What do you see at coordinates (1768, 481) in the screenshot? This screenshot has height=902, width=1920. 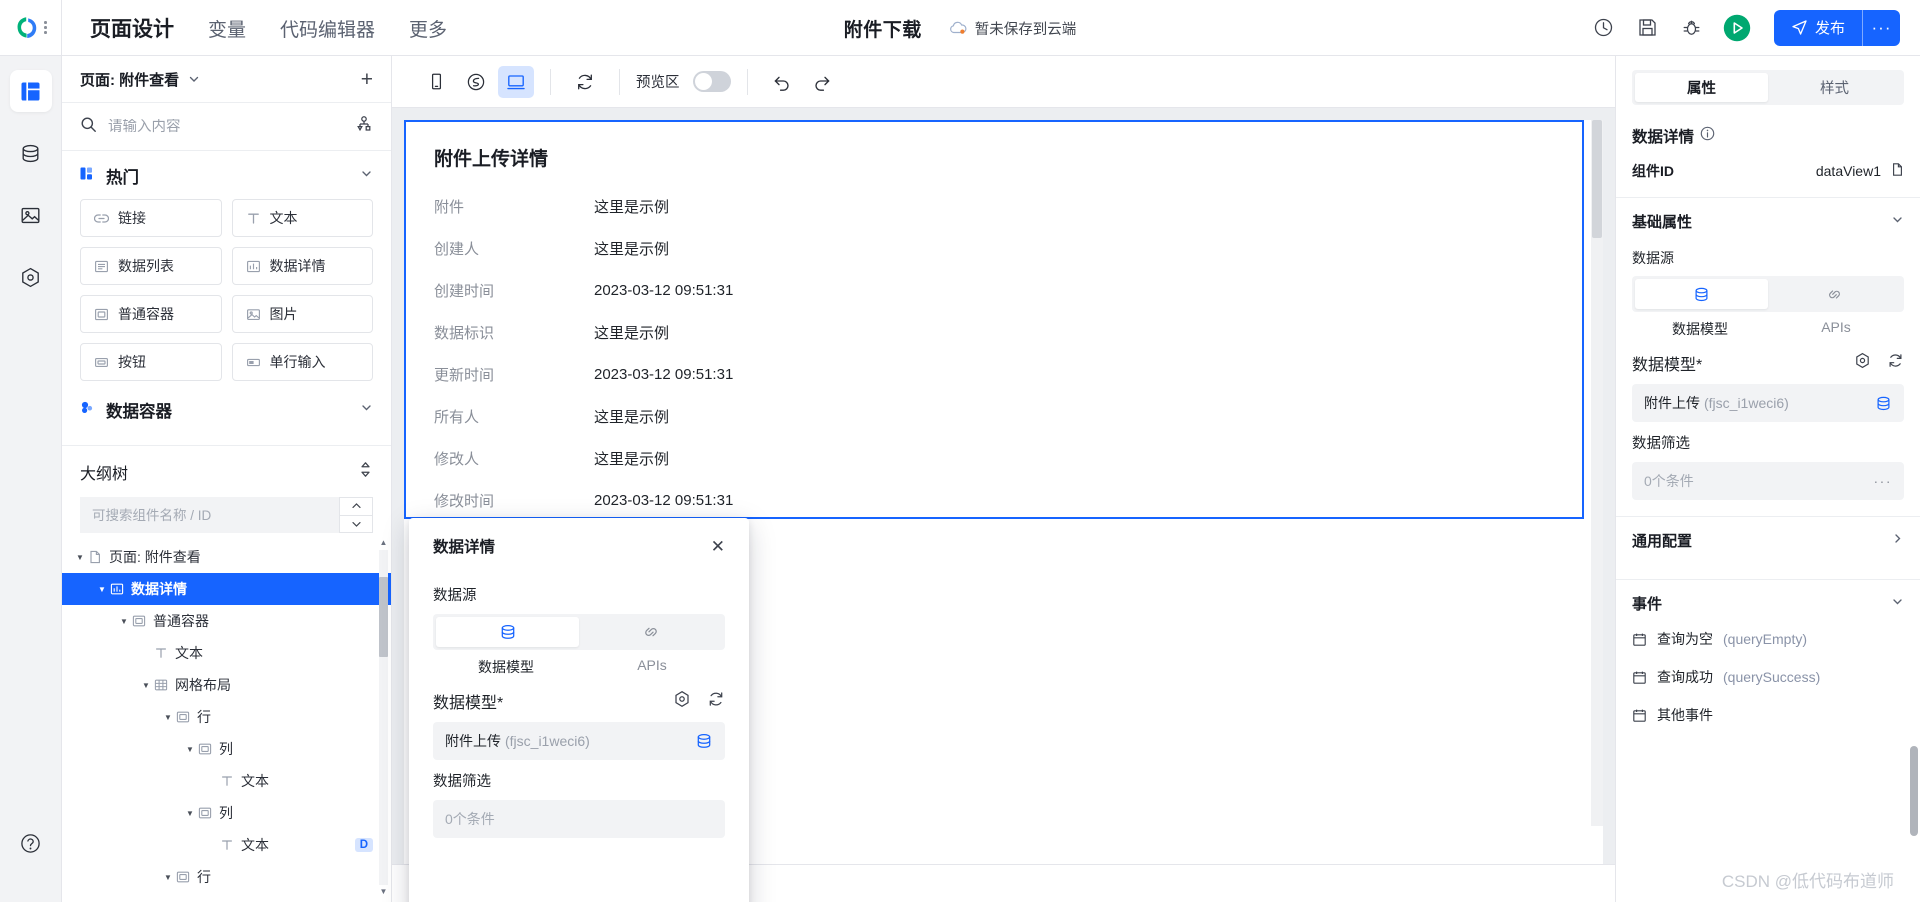 I see `filter-value-field: 0个条件 ···` at bounding box center [1768, 481].